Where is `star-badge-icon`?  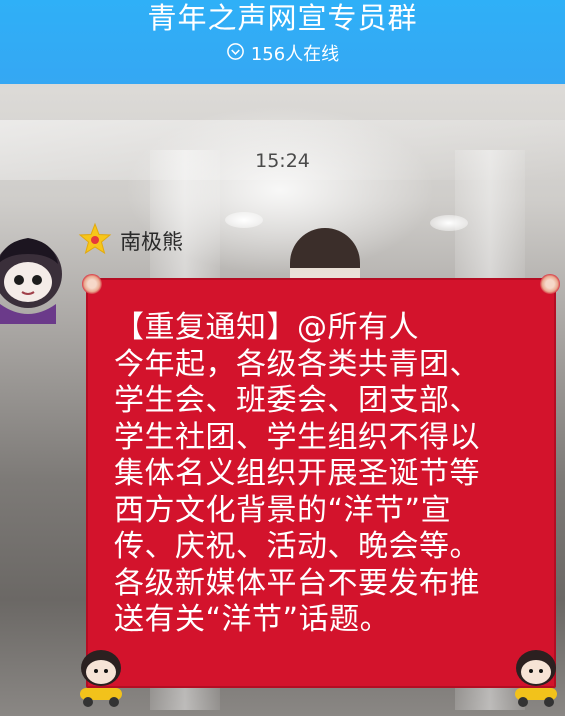 star-badge-icon is located at coordinates (95, 241).